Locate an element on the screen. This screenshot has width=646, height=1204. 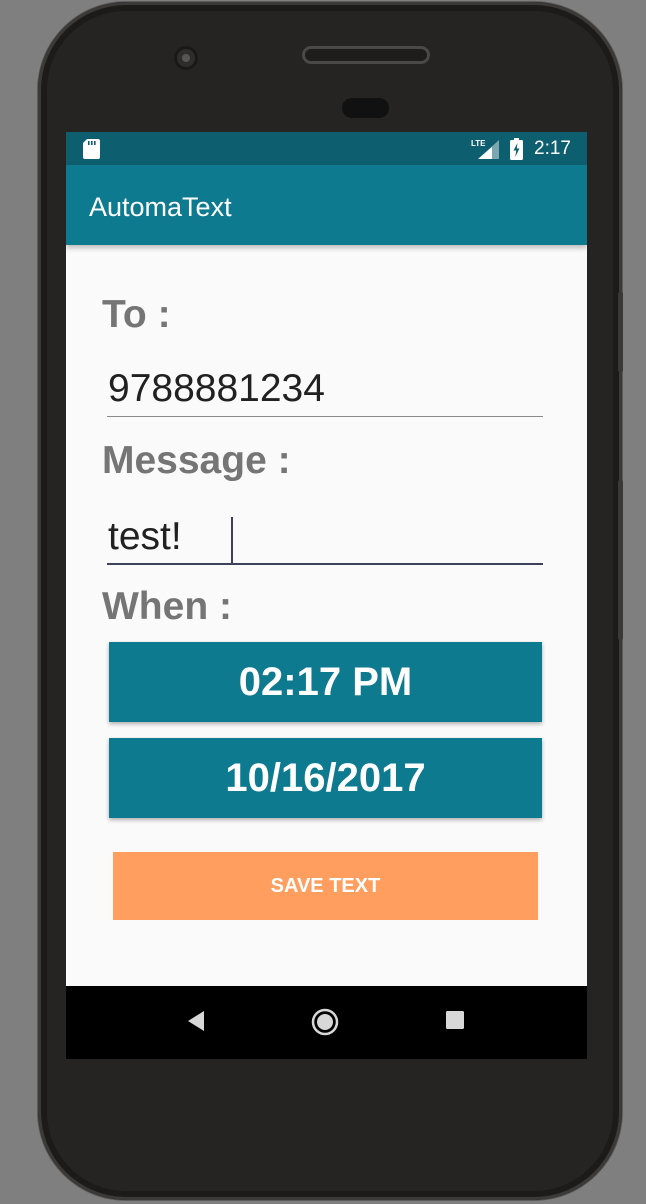
earpiece-speaker is located at coordinates (366, 55).